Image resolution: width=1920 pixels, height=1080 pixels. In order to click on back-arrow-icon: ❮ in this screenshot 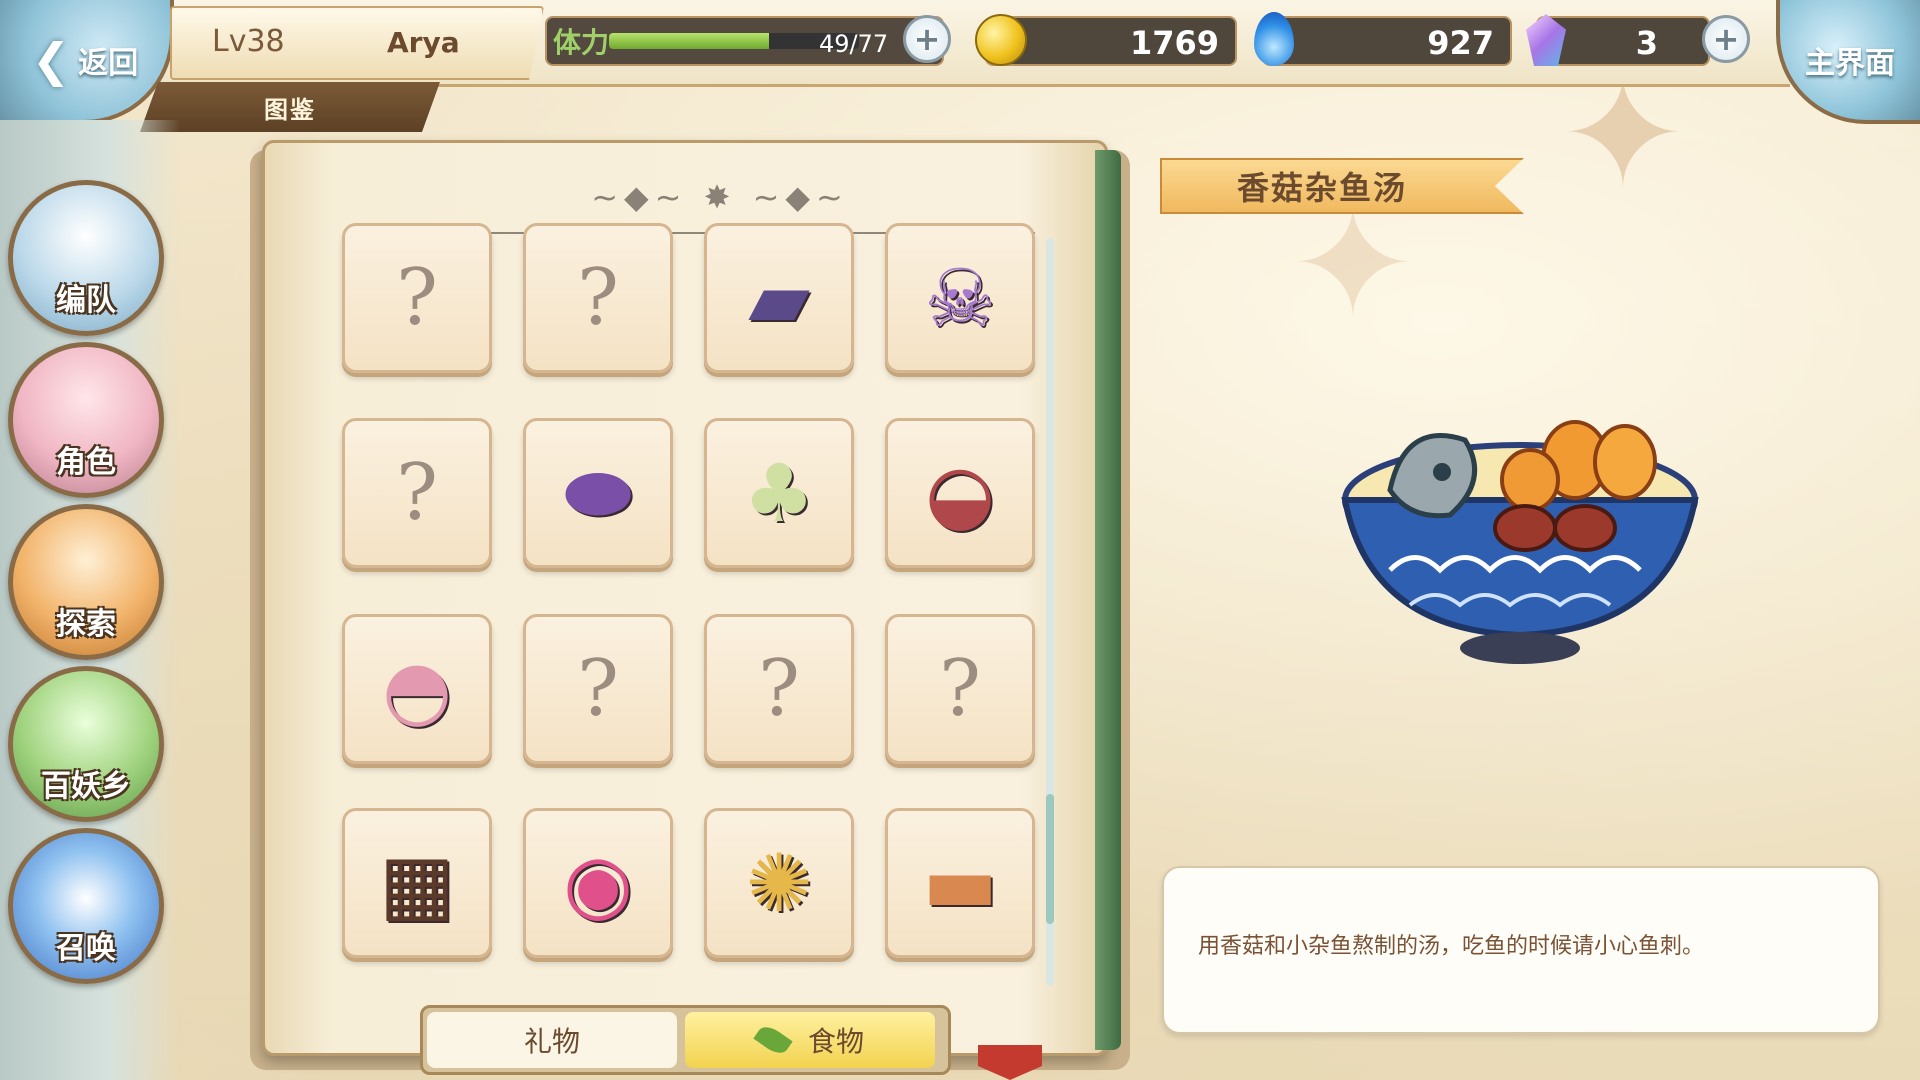, I will do `click(51, 60)`.